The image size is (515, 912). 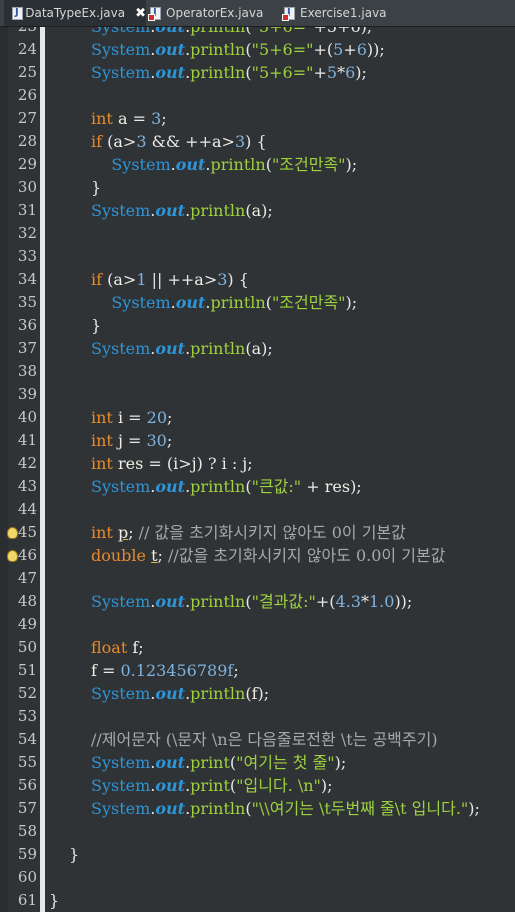 What do you see at coordinates (172, 463) in the screenshot?
I see `code-line: int res = (i>j) ? i : j;` at bounding box center [172, 463].